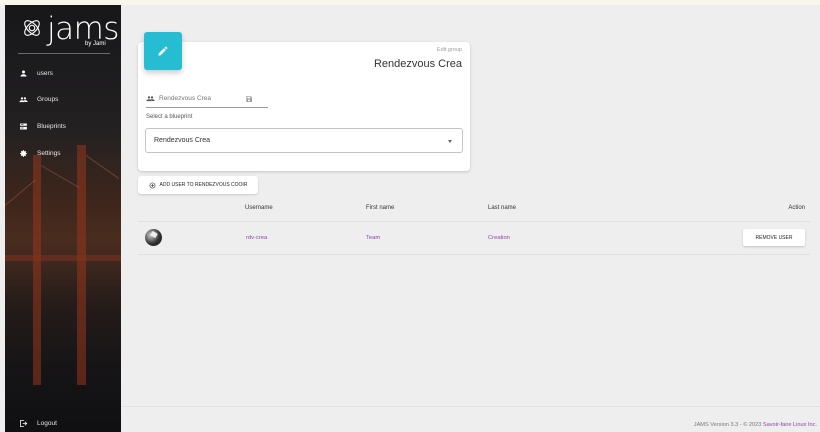  Describe the element at coordinates (790, 425) in the screenshot. I see `footer-company-link: Savoir-faire Linux Inc.` at that location.